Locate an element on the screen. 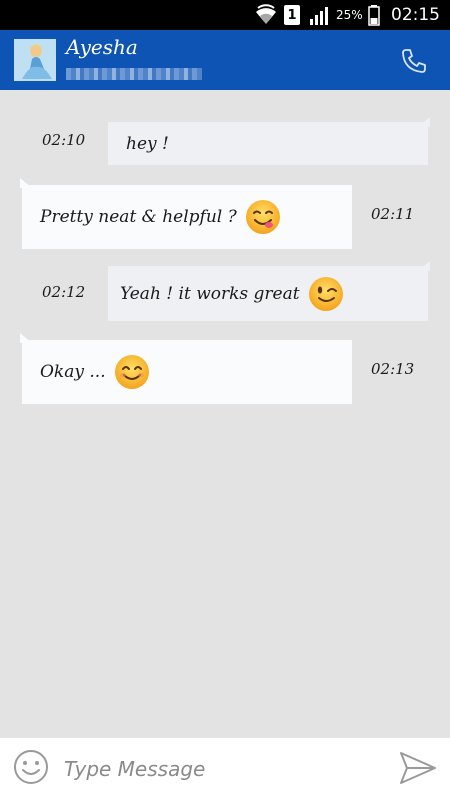  message-text: Yeah ! it works great is located at coordinates (232, 293).